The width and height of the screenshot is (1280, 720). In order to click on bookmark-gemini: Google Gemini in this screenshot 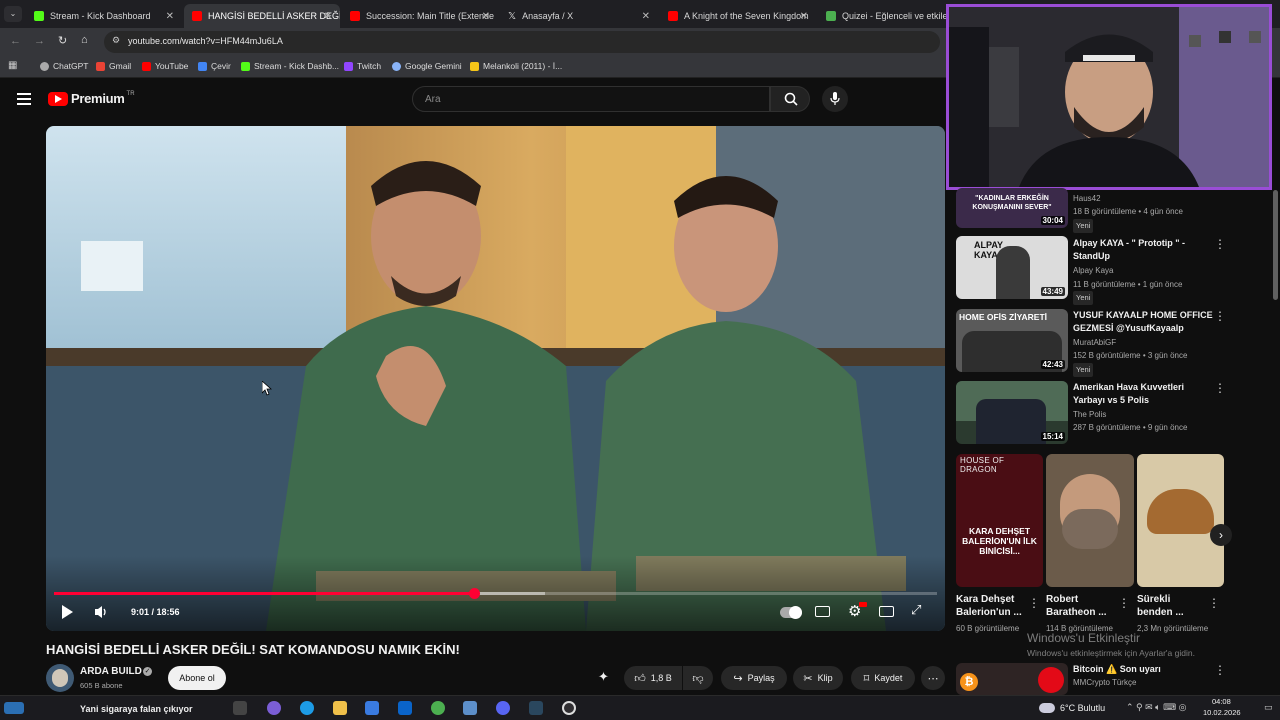, I will do `click(427, 66)`.